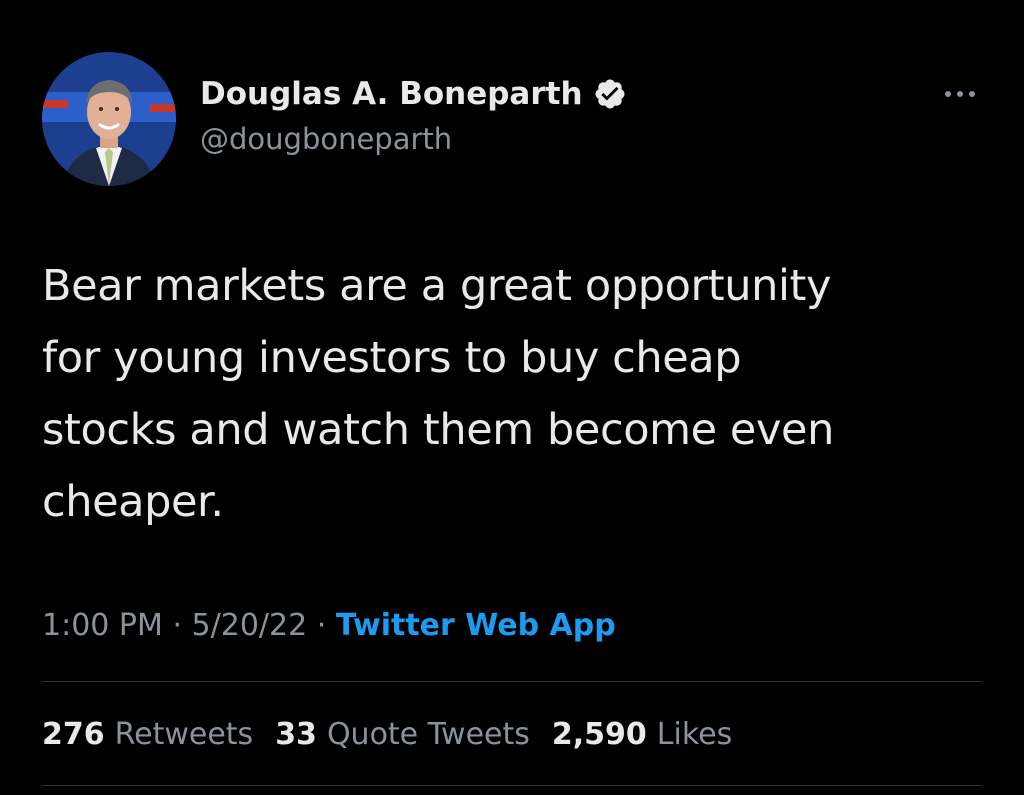 Image resolution: width=1024 pixels, height=795 pixels. I want to click on author-avatar, so click(109, 119).